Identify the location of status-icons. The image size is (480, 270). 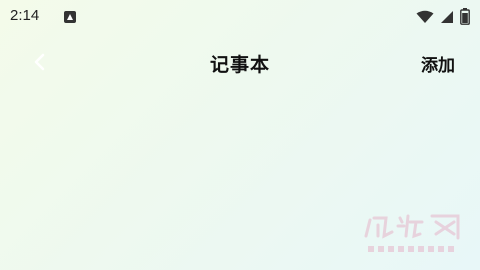
(443, 16).